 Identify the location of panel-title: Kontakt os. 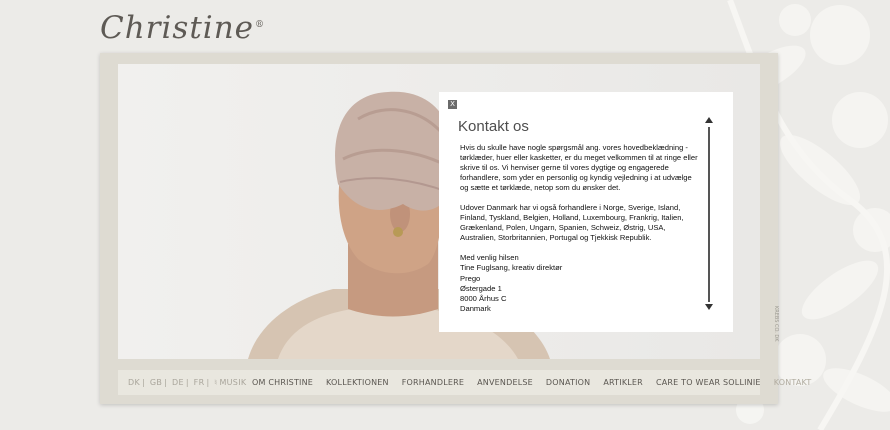
(493, 126).